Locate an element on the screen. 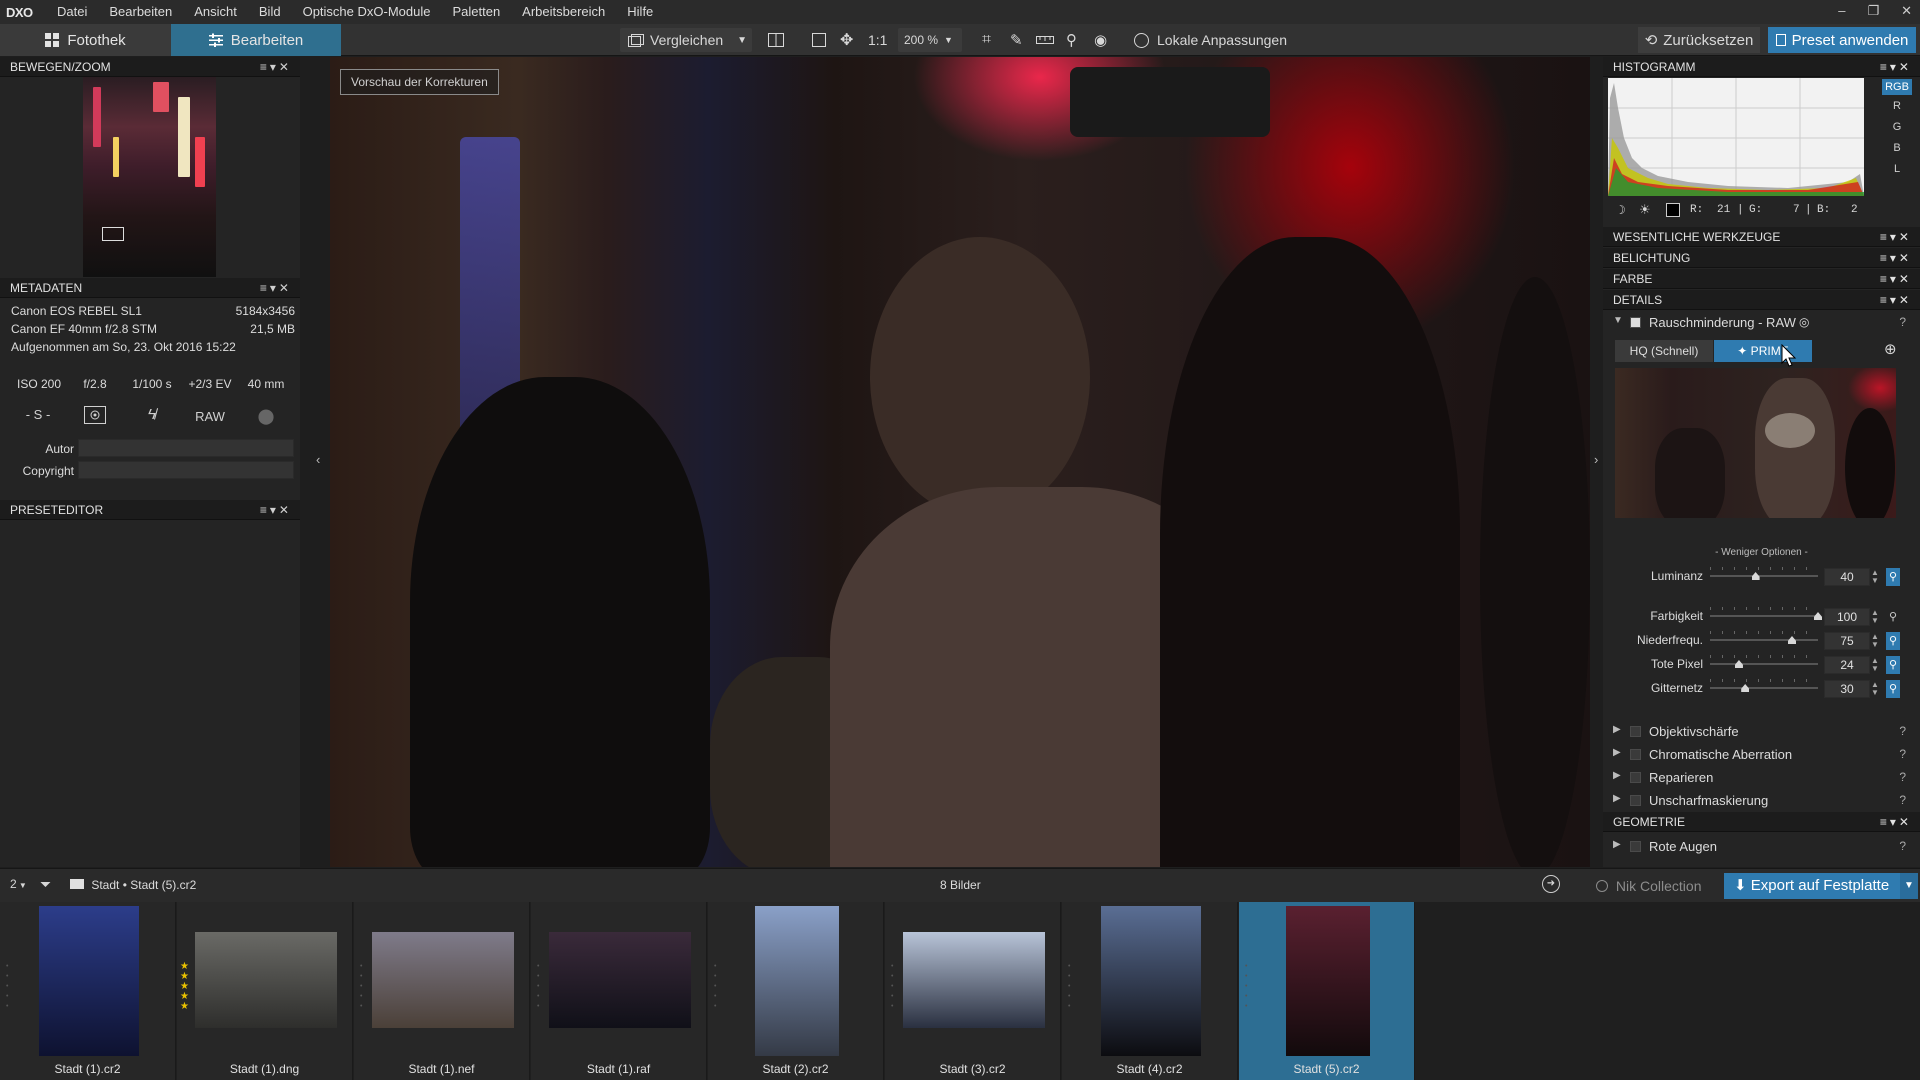 Image resolution: width=1920 pixels, height=1080 pixels. menu-ansicht: Ansicht is located at coordinates (215, 12).